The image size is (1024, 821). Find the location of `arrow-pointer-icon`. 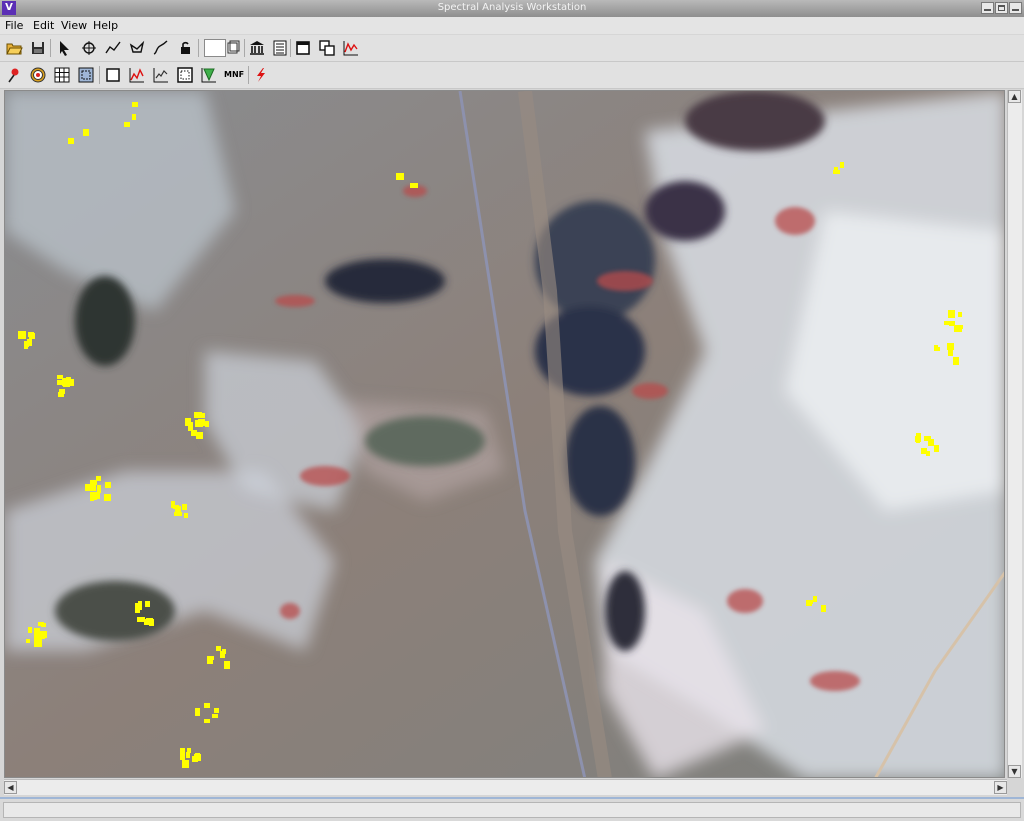

arrow-pointer-icon is located at coordinates (64, 48).